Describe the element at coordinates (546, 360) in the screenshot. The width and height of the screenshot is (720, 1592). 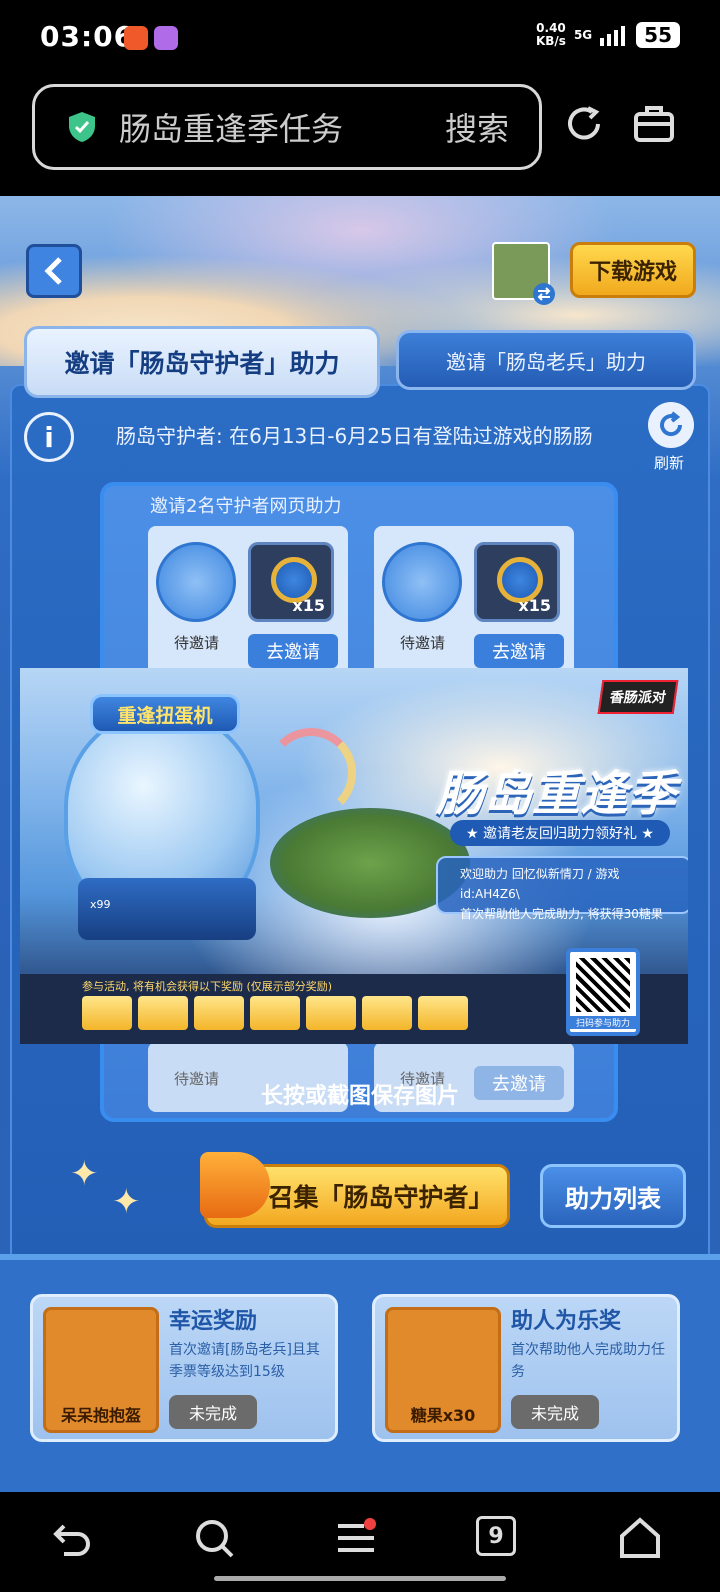
I see `tab-invite-veteran: 邀请「肠岛老兵」助力` at that location.